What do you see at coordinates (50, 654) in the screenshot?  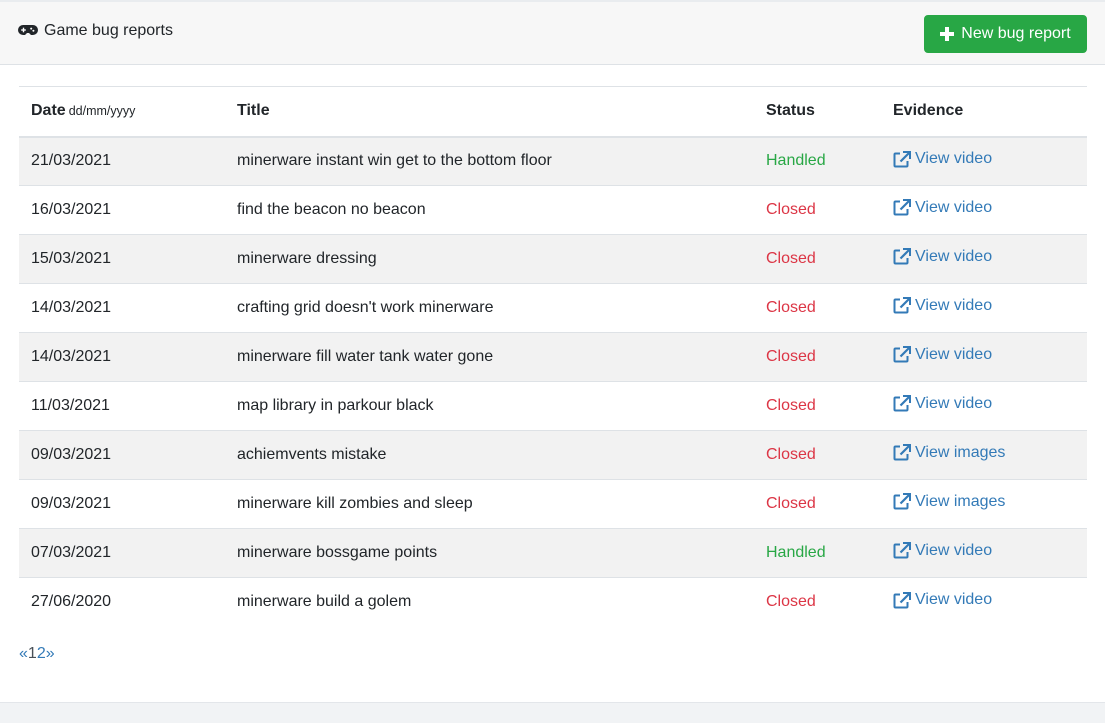 I see `pagination-next: »` at bounding box center [50, 654].